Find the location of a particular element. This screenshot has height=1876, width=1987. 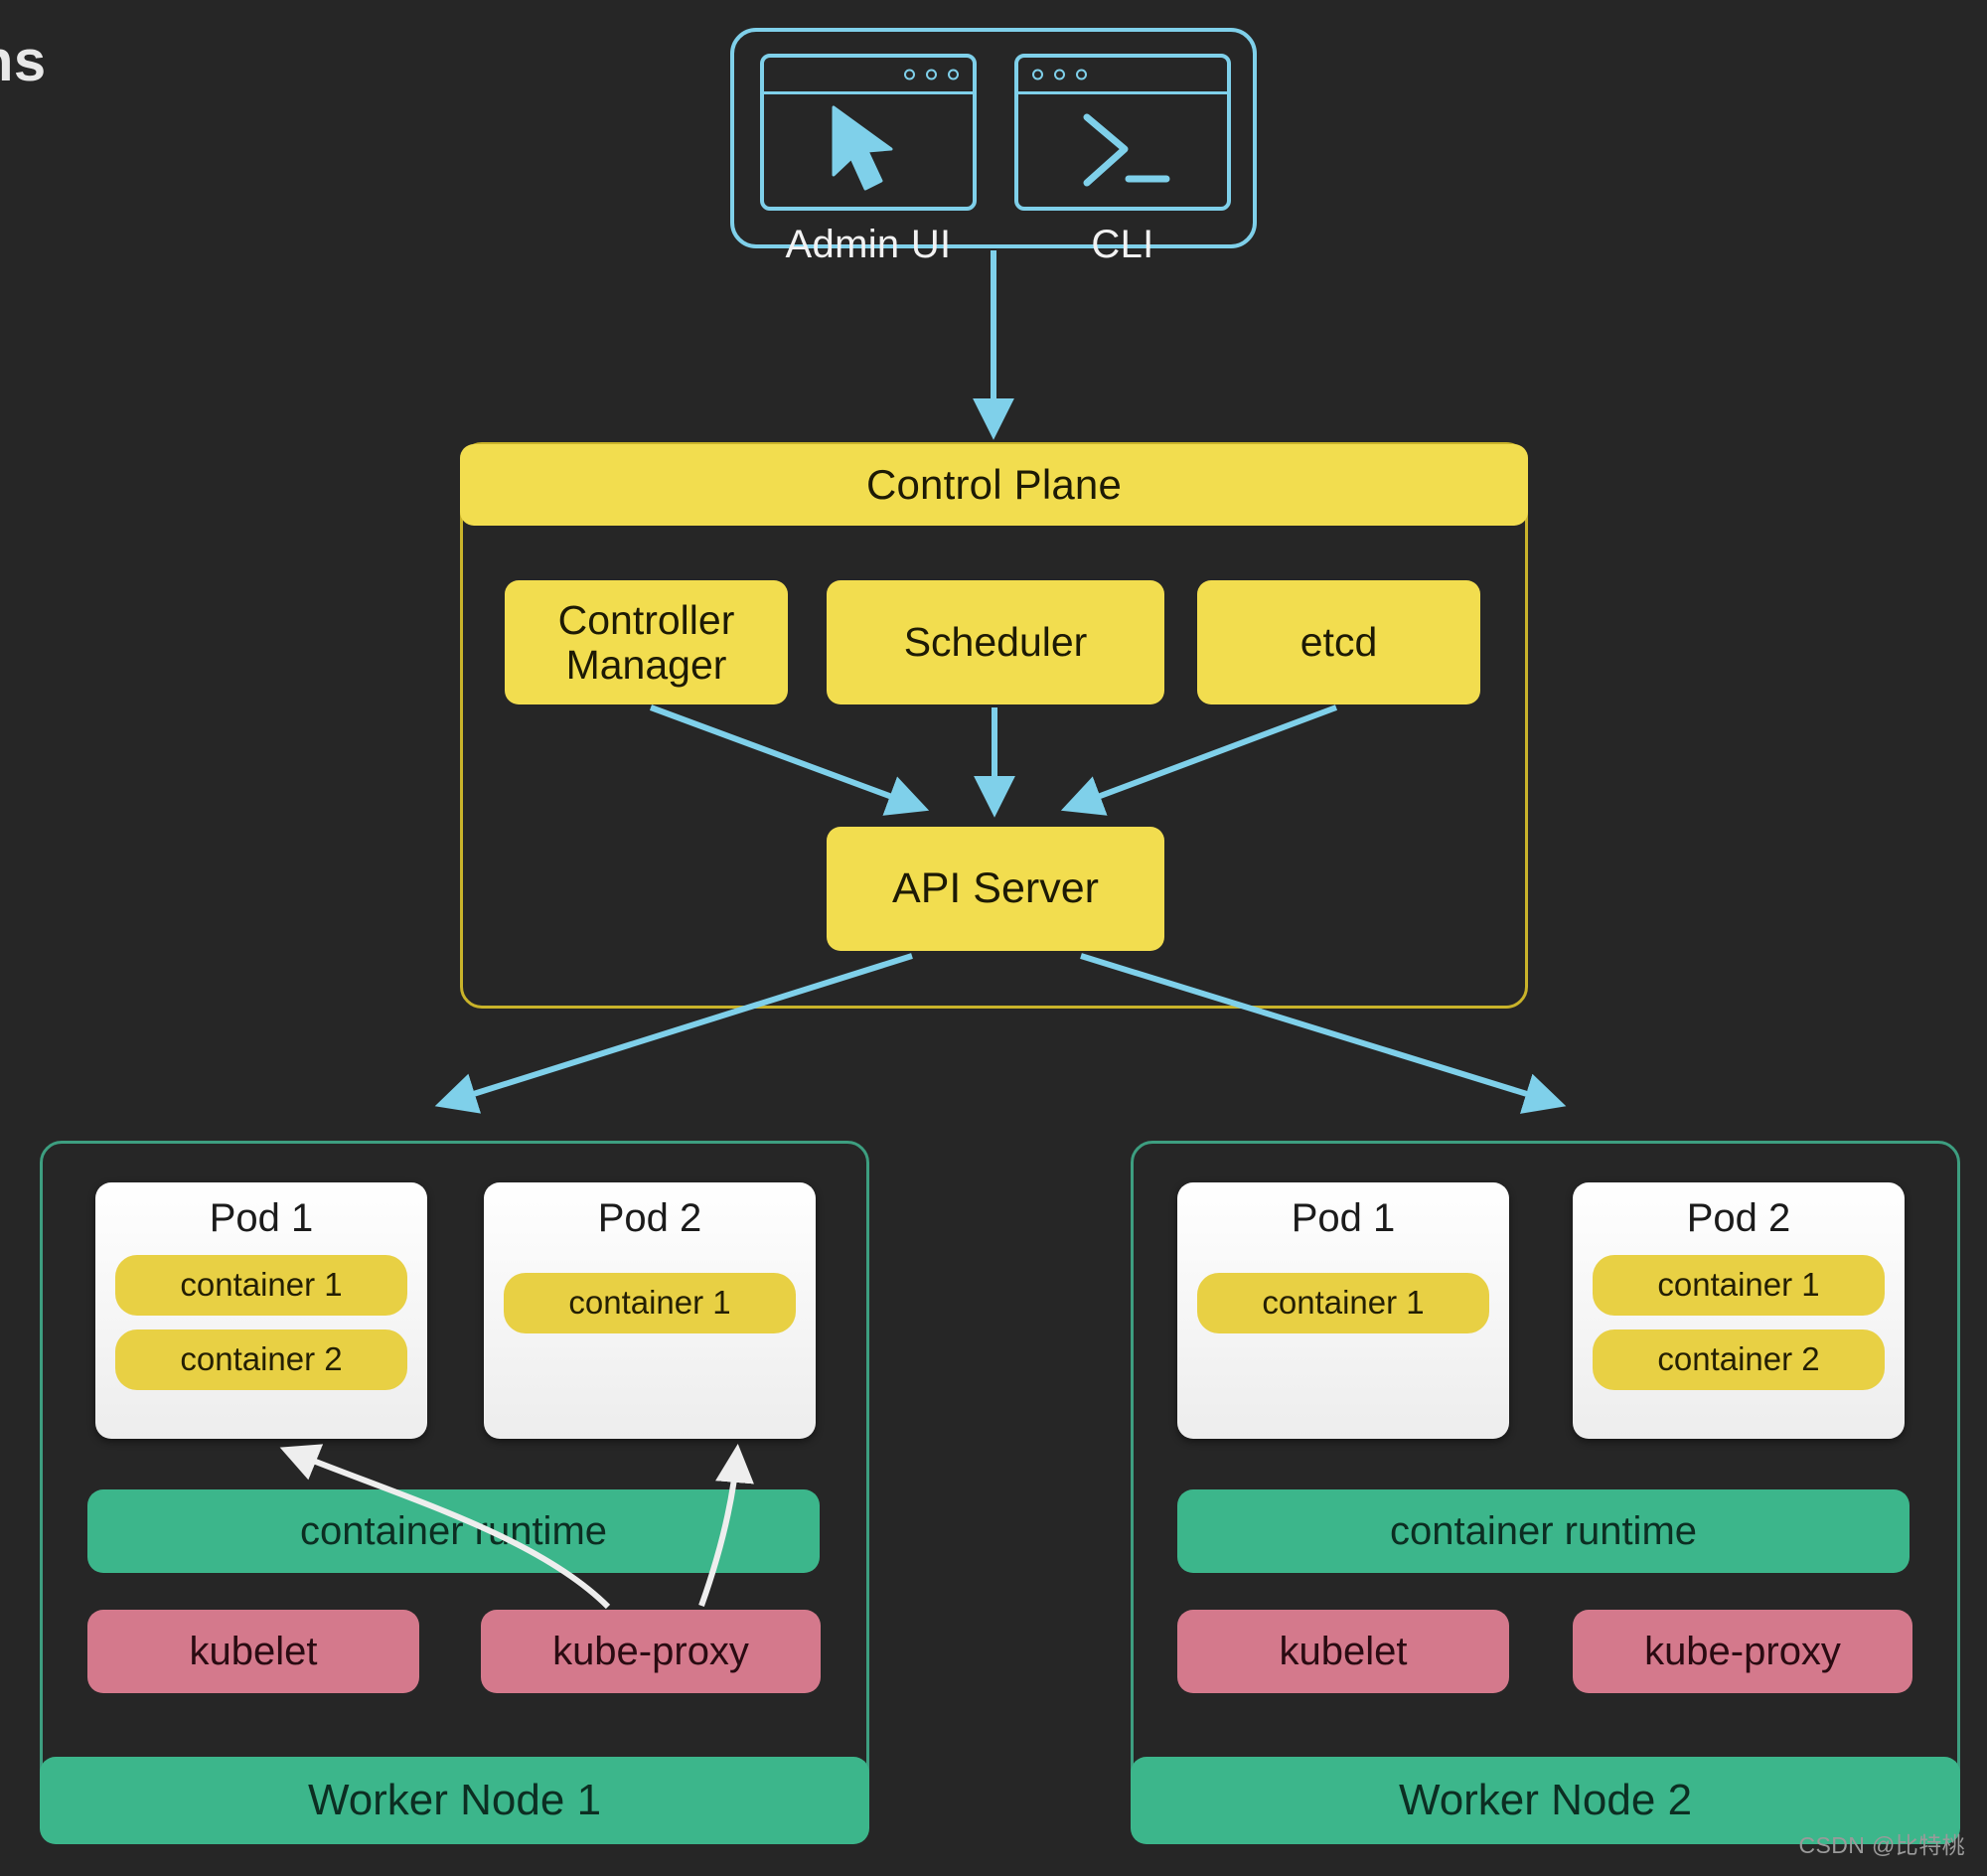

client-label-admin-ui: Admin UI is located at coordinates (869, 245).